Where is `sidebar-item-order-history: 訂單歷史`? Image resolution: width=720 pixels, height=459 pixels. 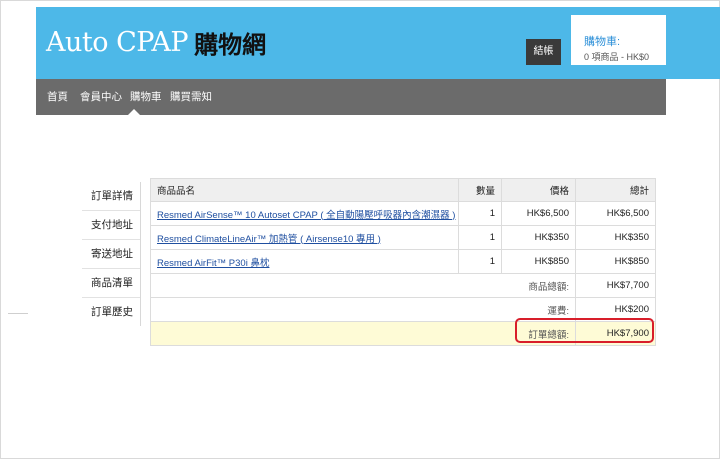 sidebar-item-order-history: 訂單歷史 is located at coordinates (111, 311).